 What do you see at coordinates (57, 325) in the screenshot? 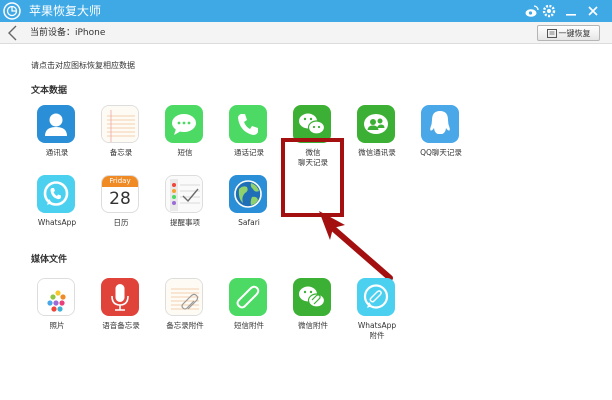
I see `tile-label: 照片` at bounding box center [57, 325].